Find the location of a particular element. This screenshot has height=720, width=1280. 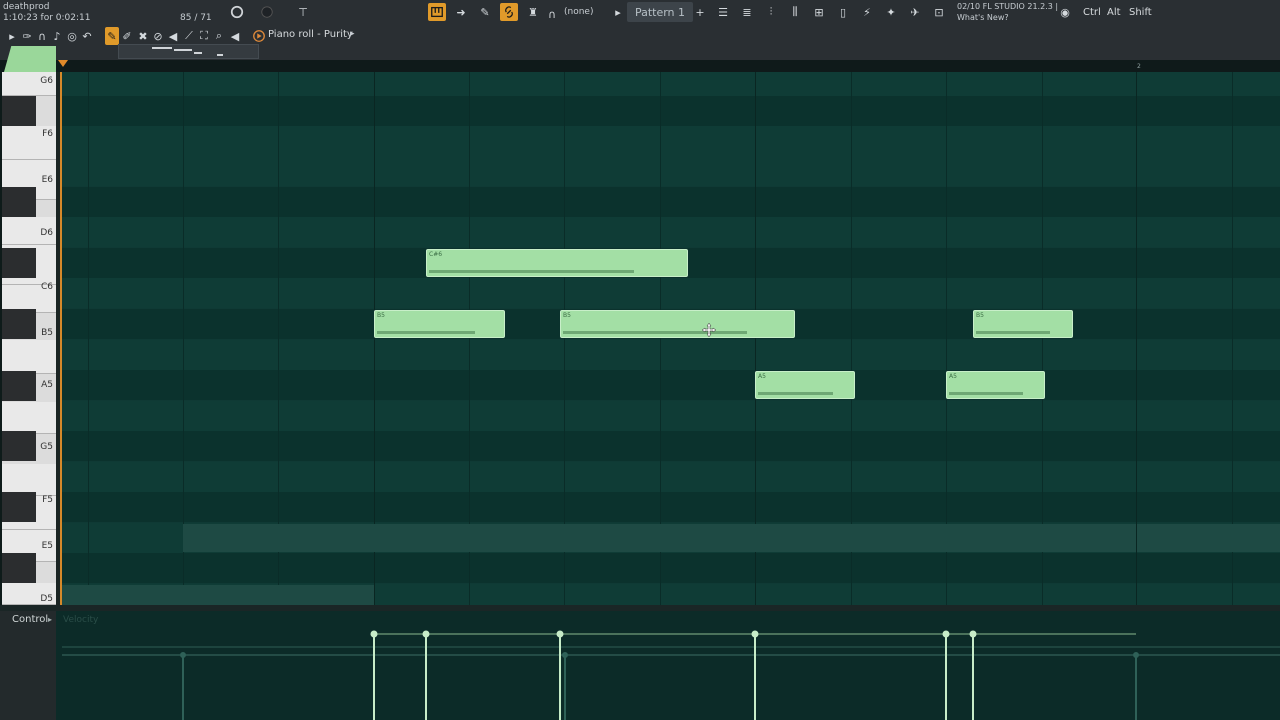

stamp-icon: ♜ is located at coordinates (533, 12).